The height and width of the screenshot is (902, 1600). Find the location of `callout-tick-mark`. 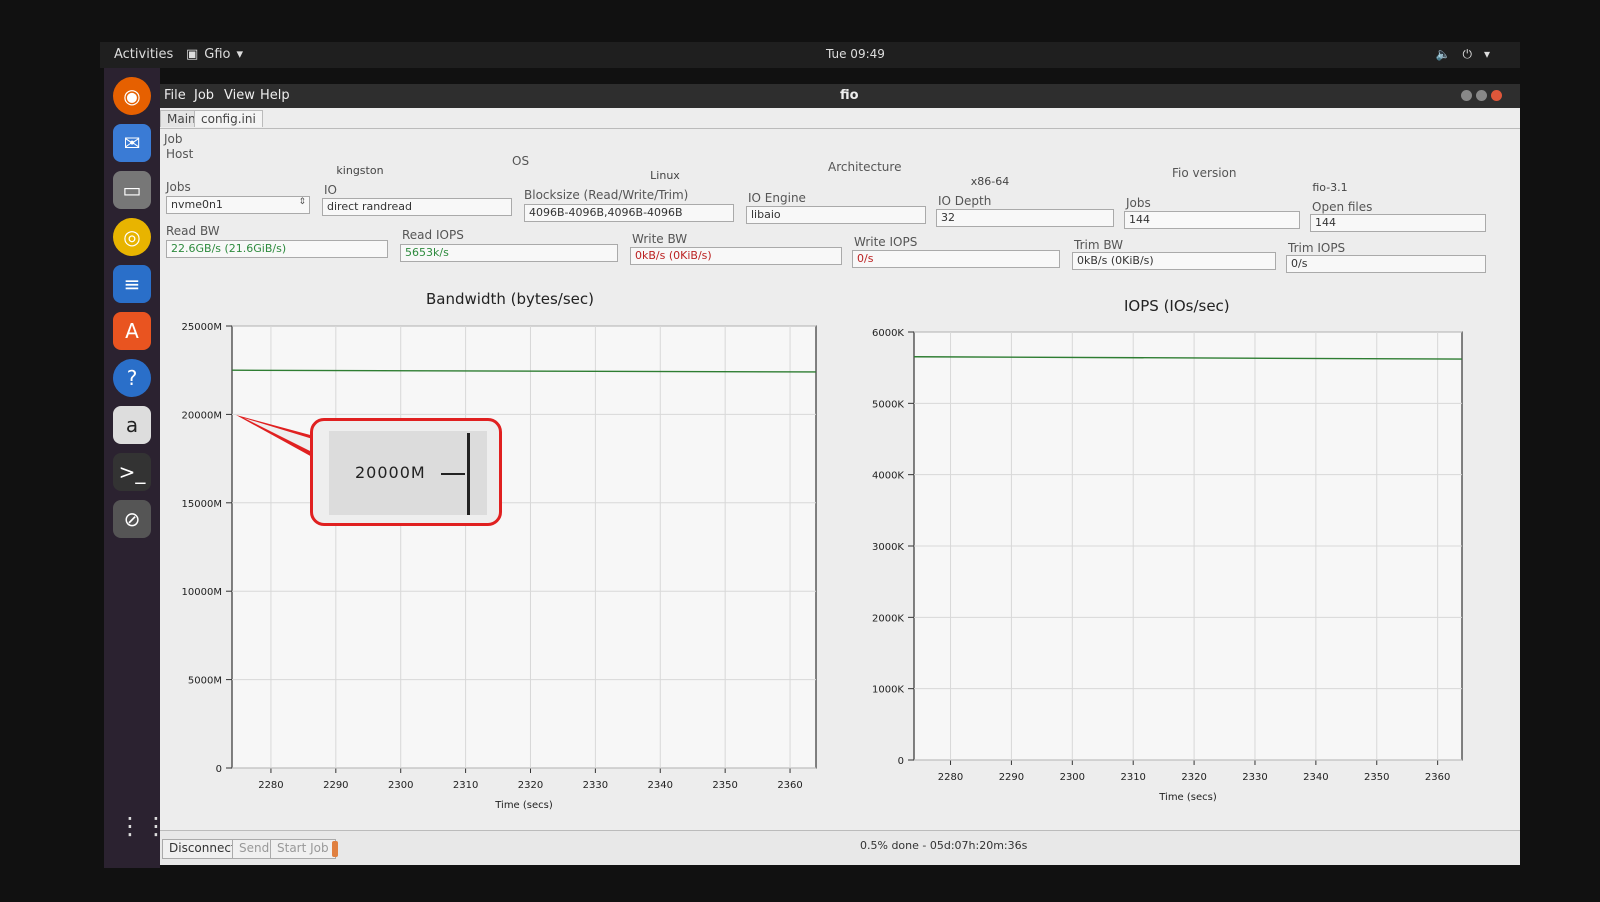

callout-tick-mark is located at coordinates (453, 474).